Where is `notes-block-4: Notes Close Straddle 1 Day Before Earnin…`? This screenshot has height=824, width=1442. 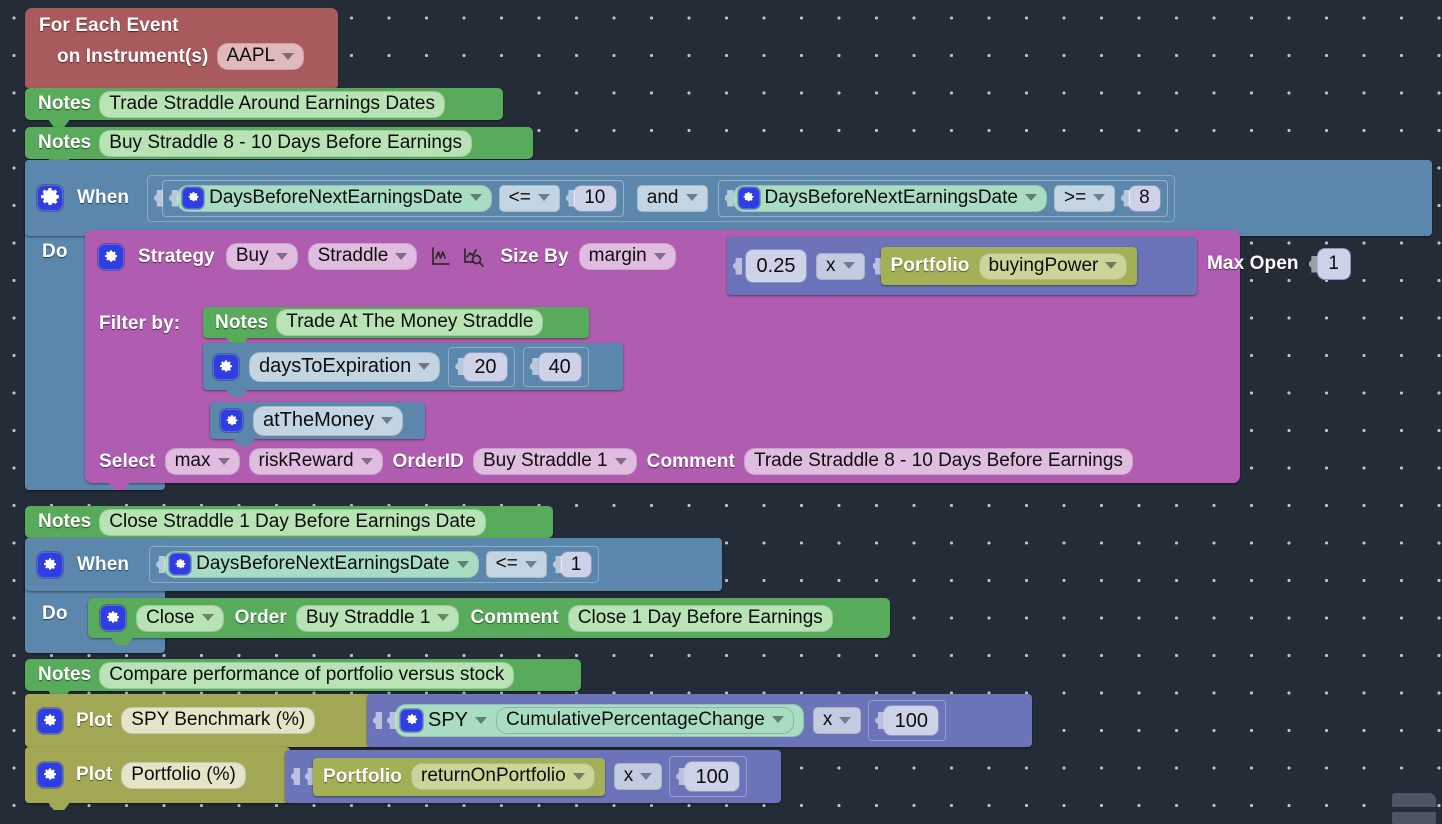
notes-block-4: Notes Close Straddle 1 Day Before Earnin… is located at coordinates (289, 522).